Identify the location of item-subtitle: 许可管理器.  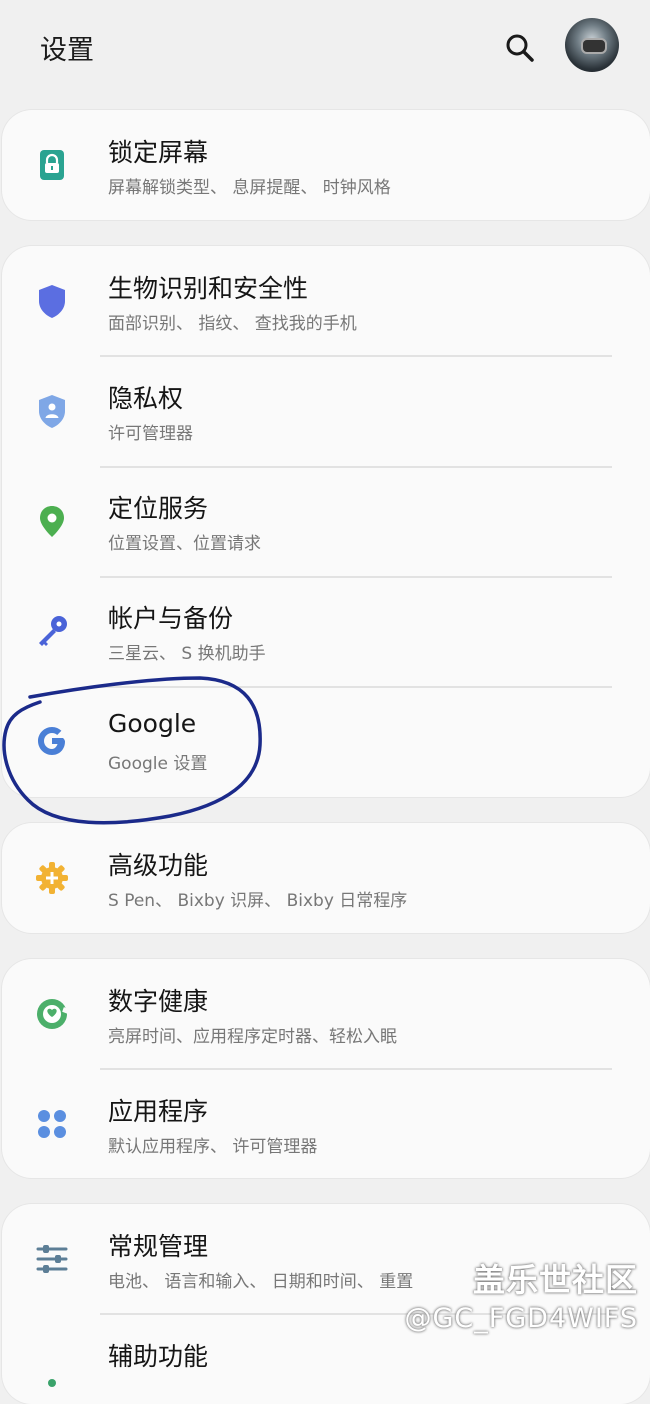
(150, 434).